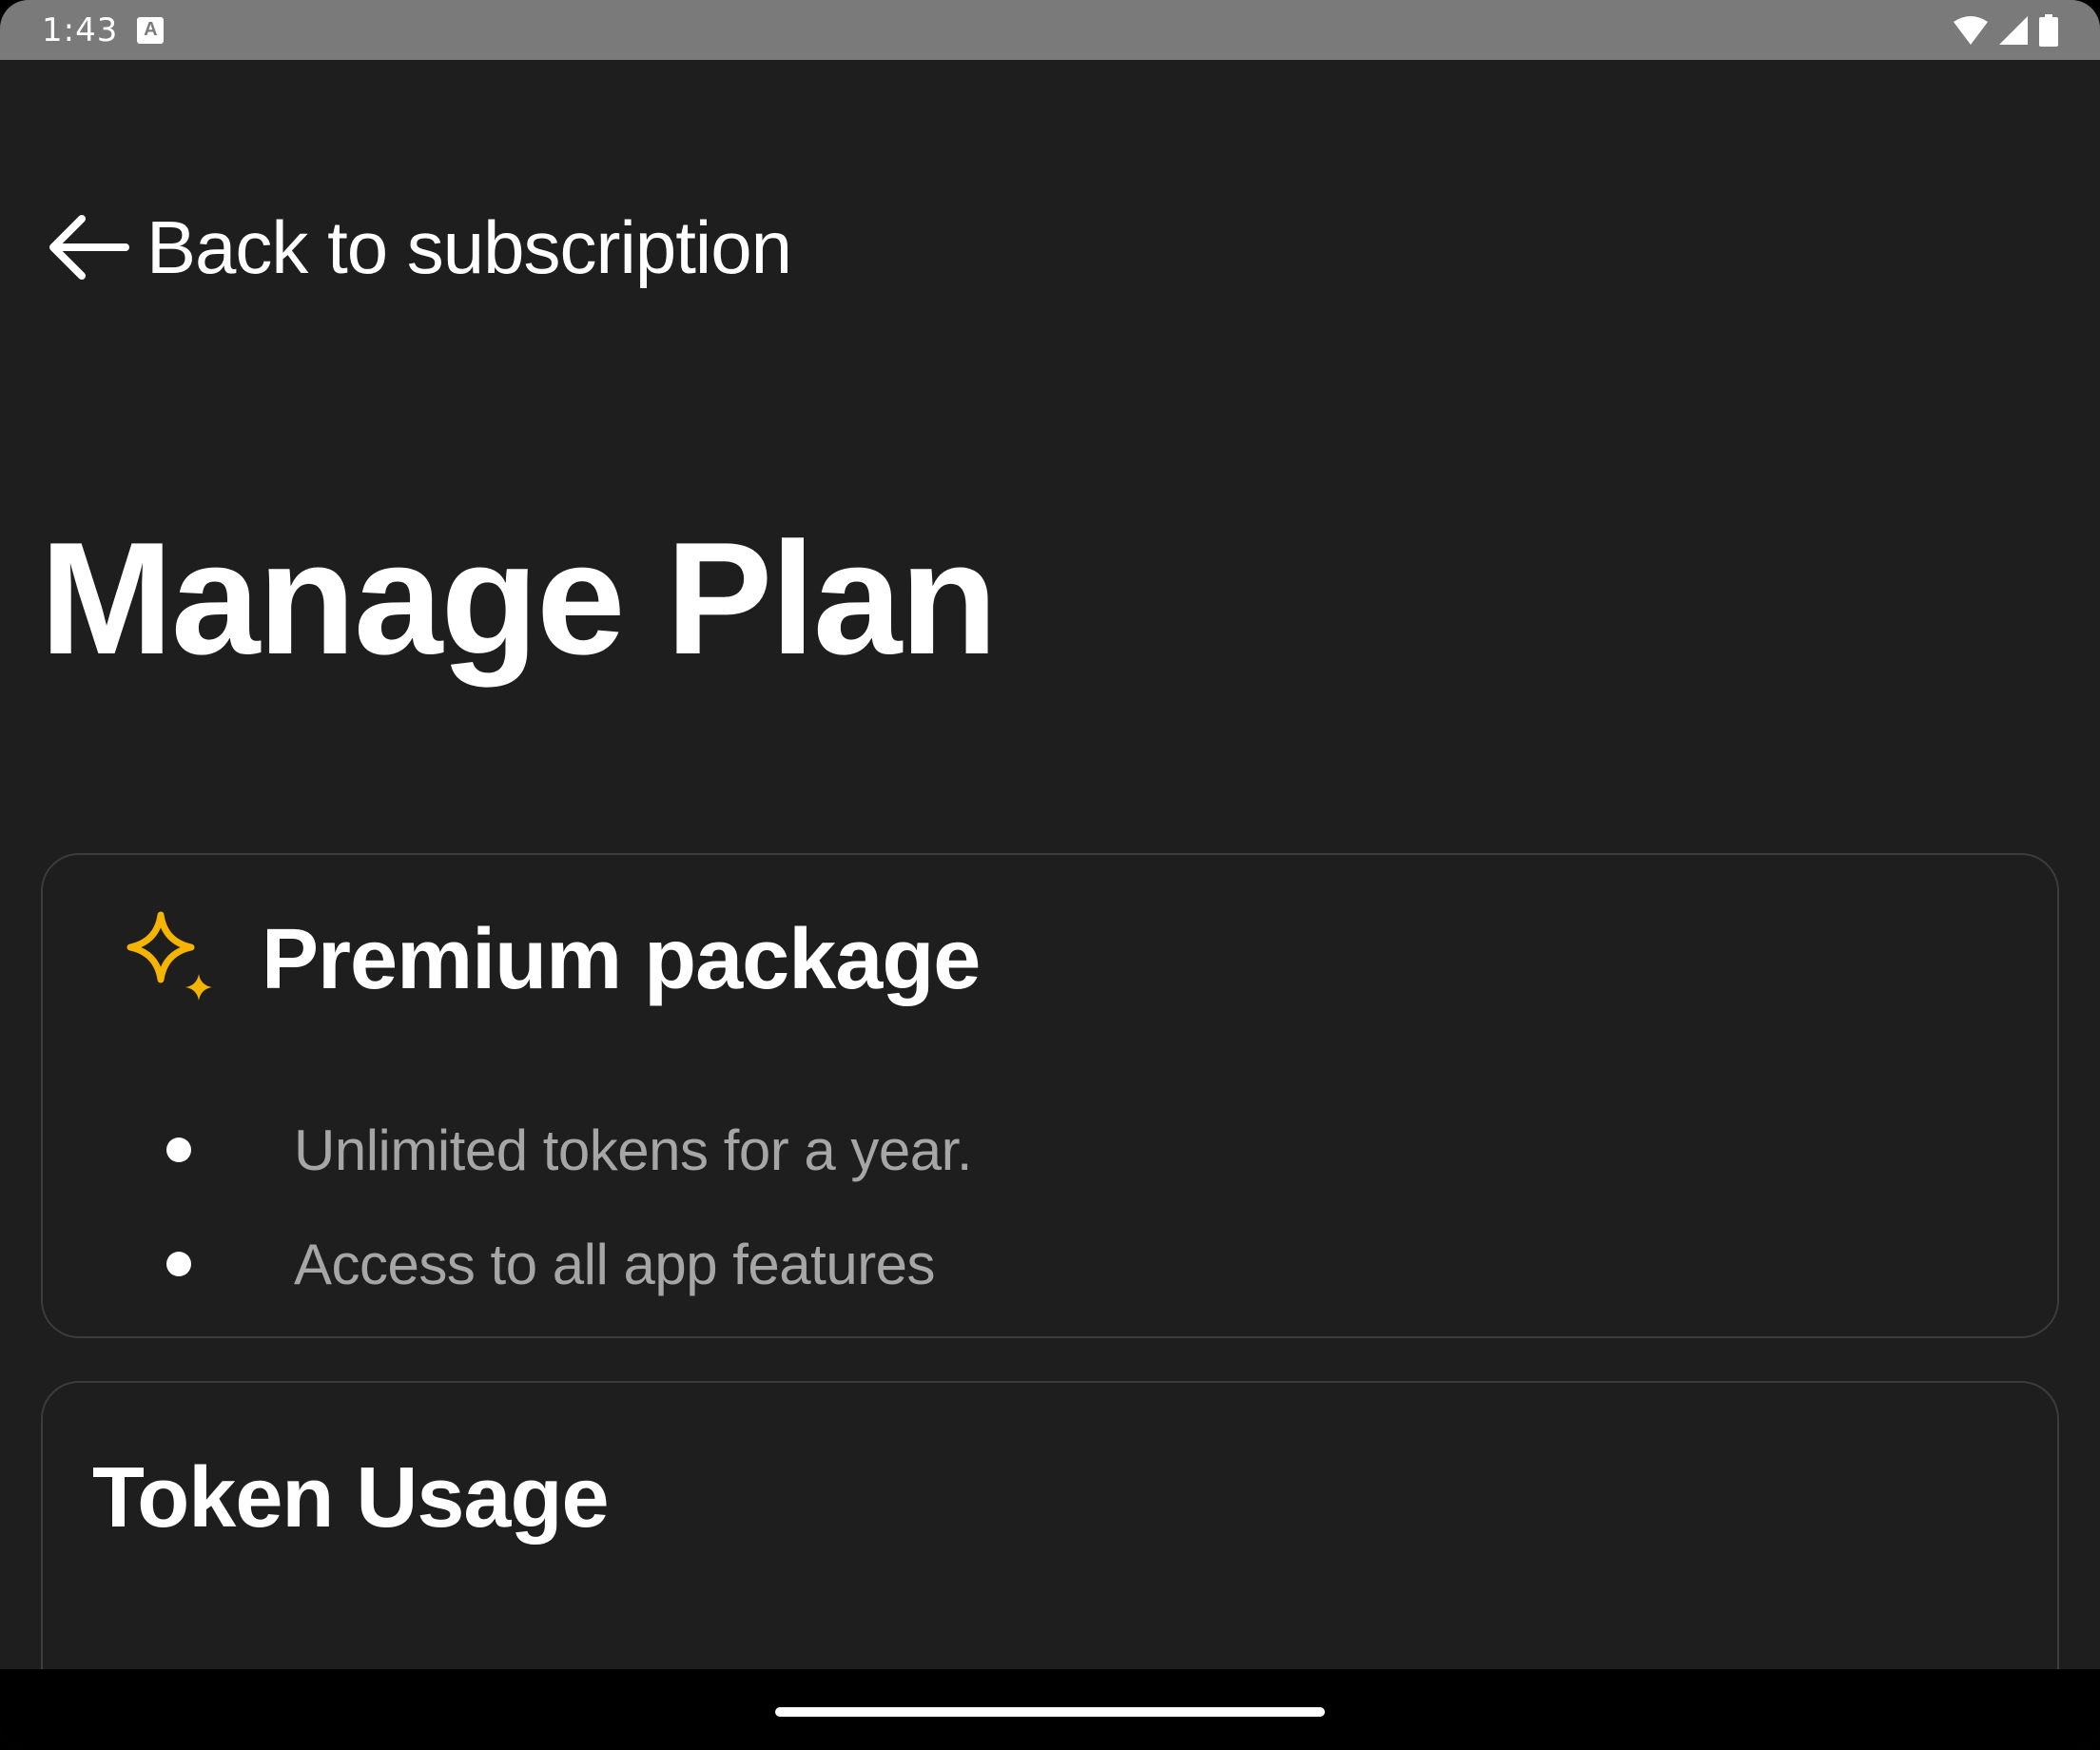  Describe the element at coordinates (169, 956) in the screenshot. I see `sparkle-icon` at that location.